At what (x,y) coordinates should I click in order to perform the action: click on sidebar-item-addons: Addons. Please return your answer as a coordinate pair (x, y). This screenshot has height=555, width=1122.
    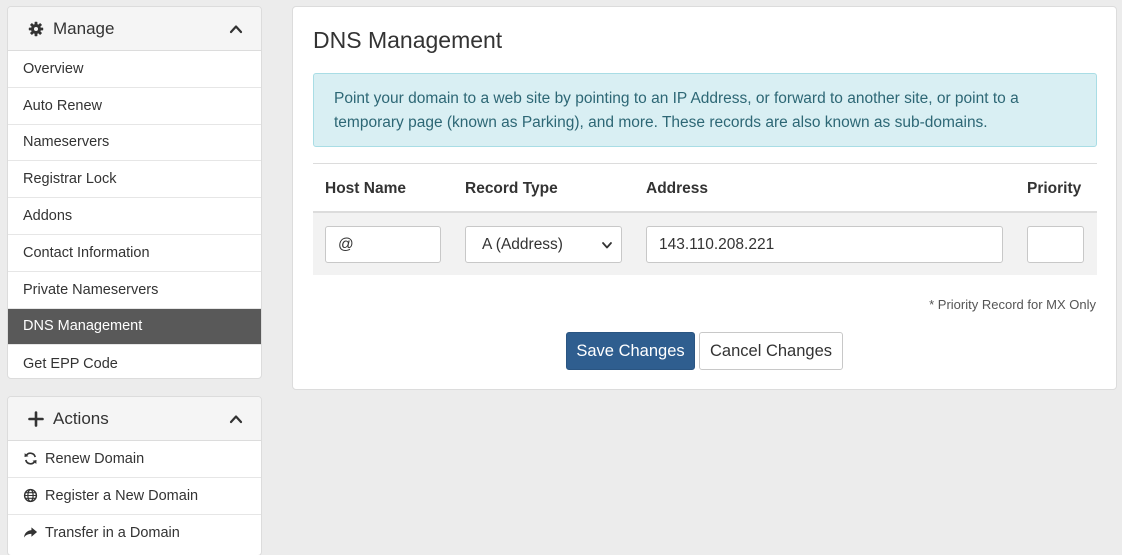
    Looking at the image, I should click on (134, 216).